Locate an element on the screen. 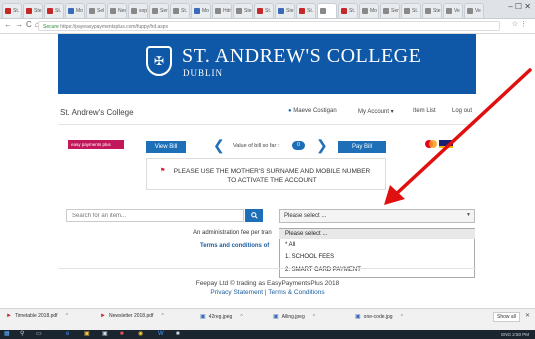  word-icon: W is located at coordinates (161, 334).